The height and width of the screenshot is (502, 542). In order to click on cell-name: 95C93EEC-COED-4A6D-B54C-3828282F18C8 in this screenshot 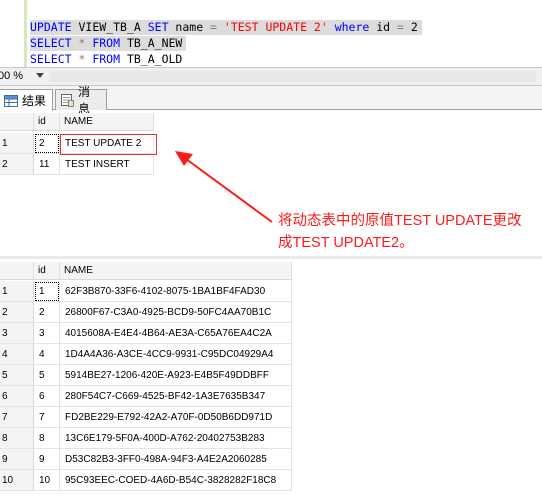, I will do `click(176, 480)`.